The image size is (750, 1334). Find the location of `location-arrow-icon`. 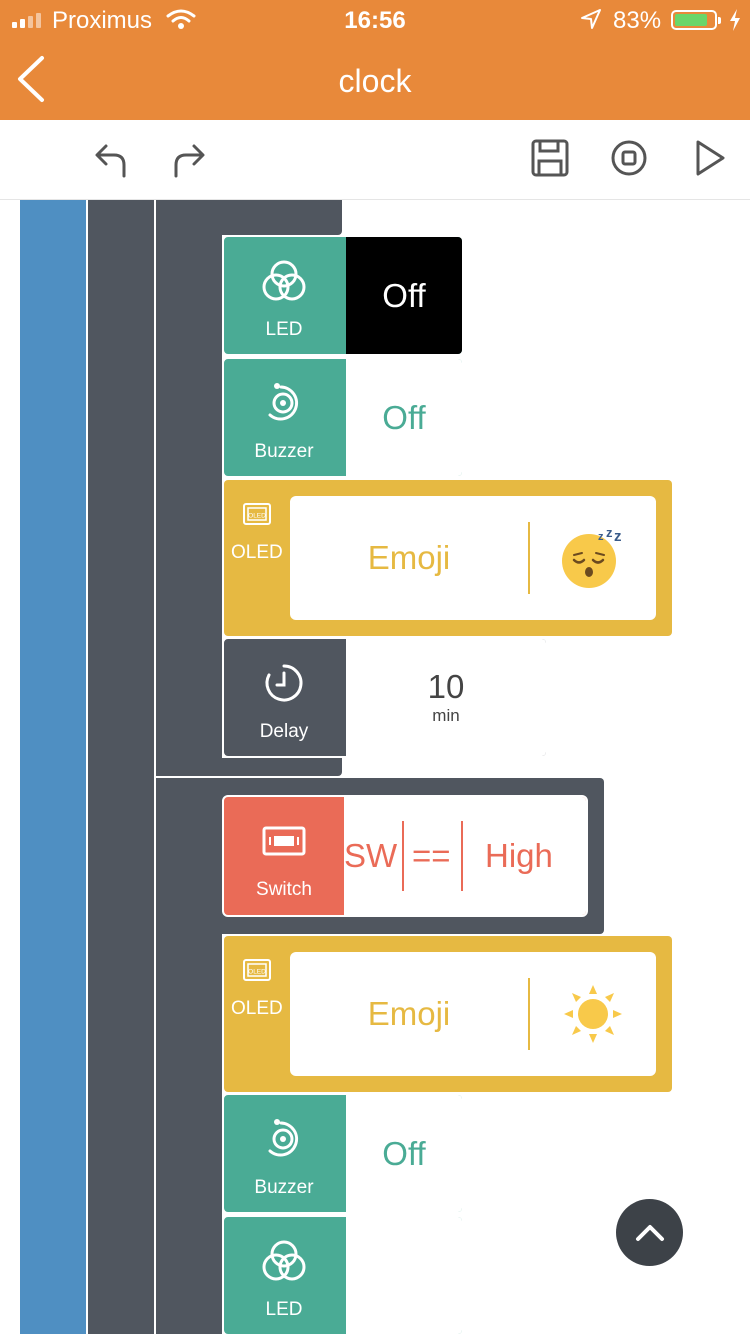

location-arrow-icon is located at coordinates (591, 19).